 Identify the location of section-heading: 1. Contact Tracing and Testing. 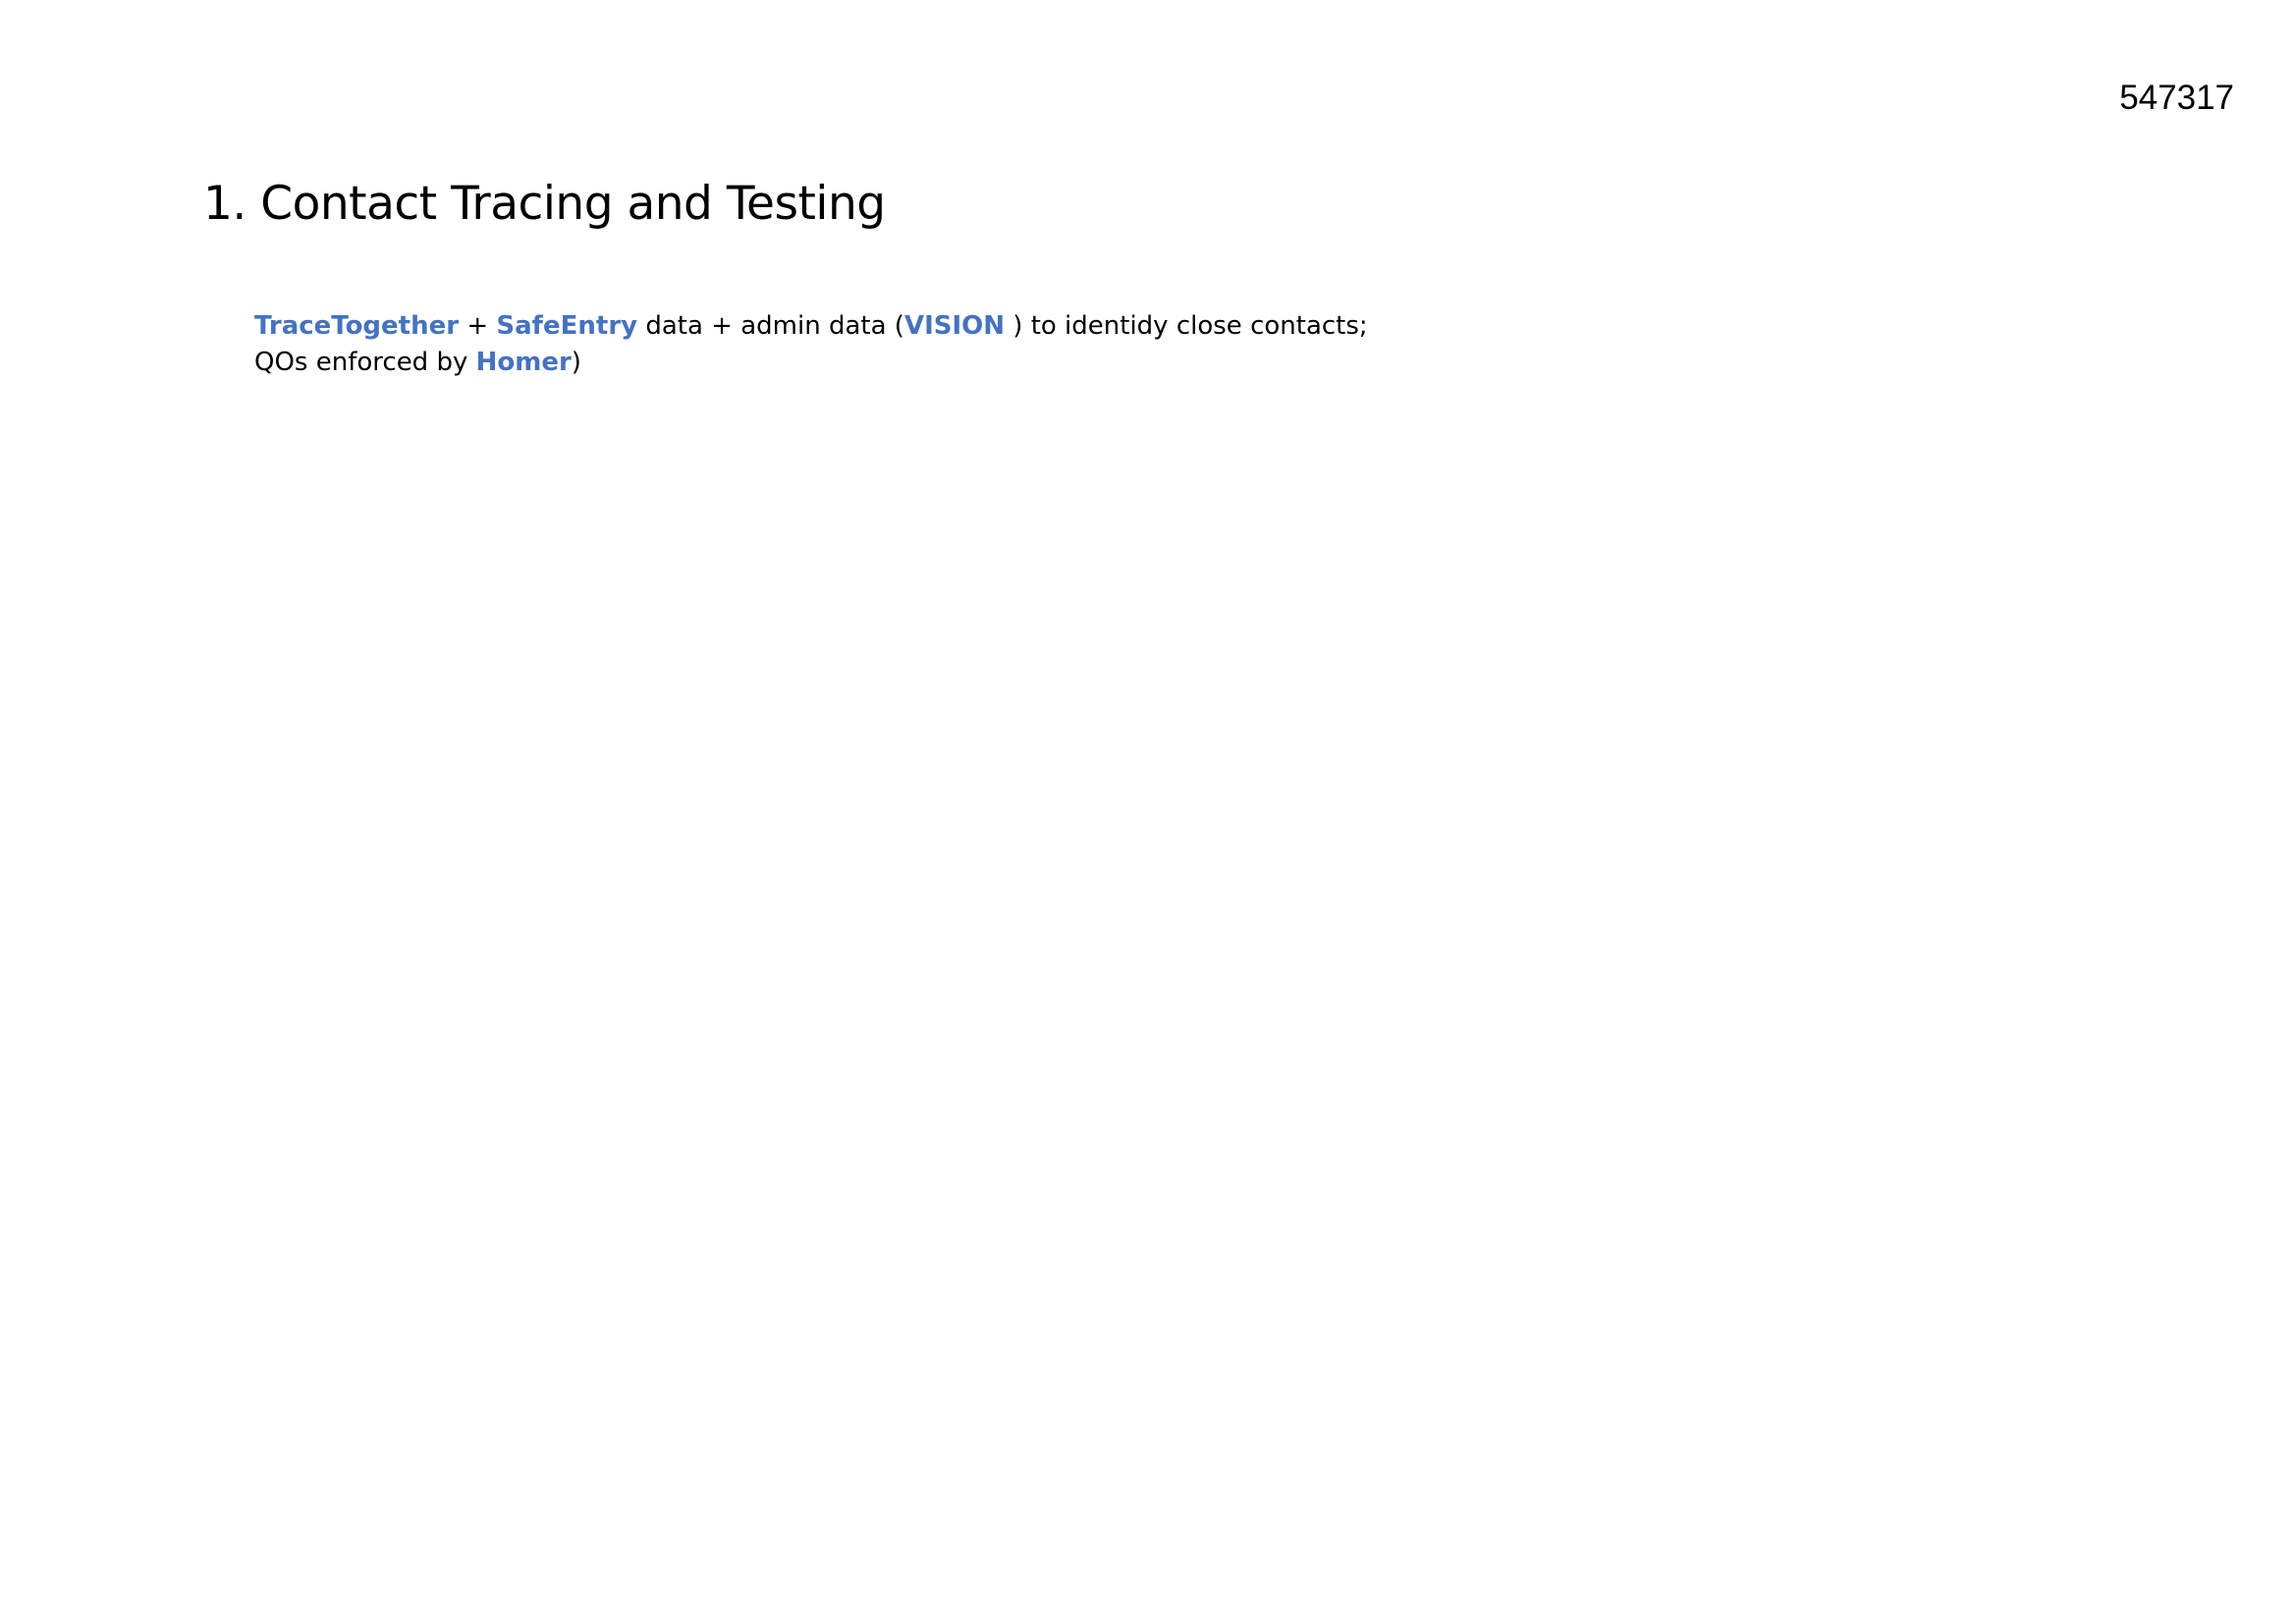
(544, 204).